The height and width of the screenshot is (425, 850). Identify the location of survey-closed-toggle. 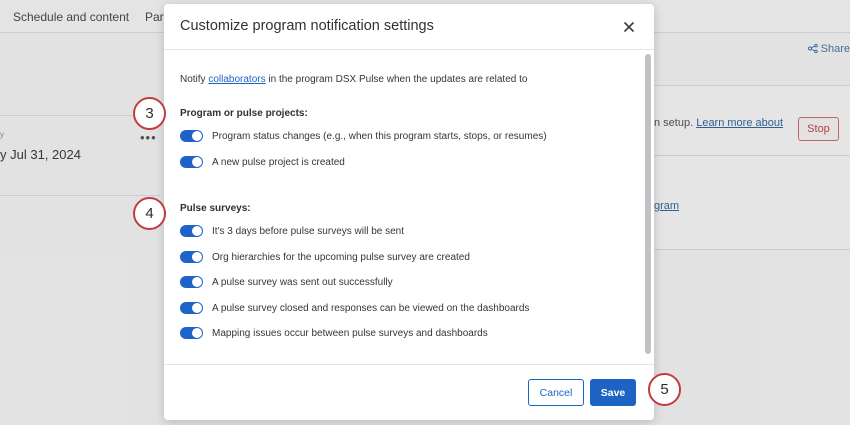
(191, 308).